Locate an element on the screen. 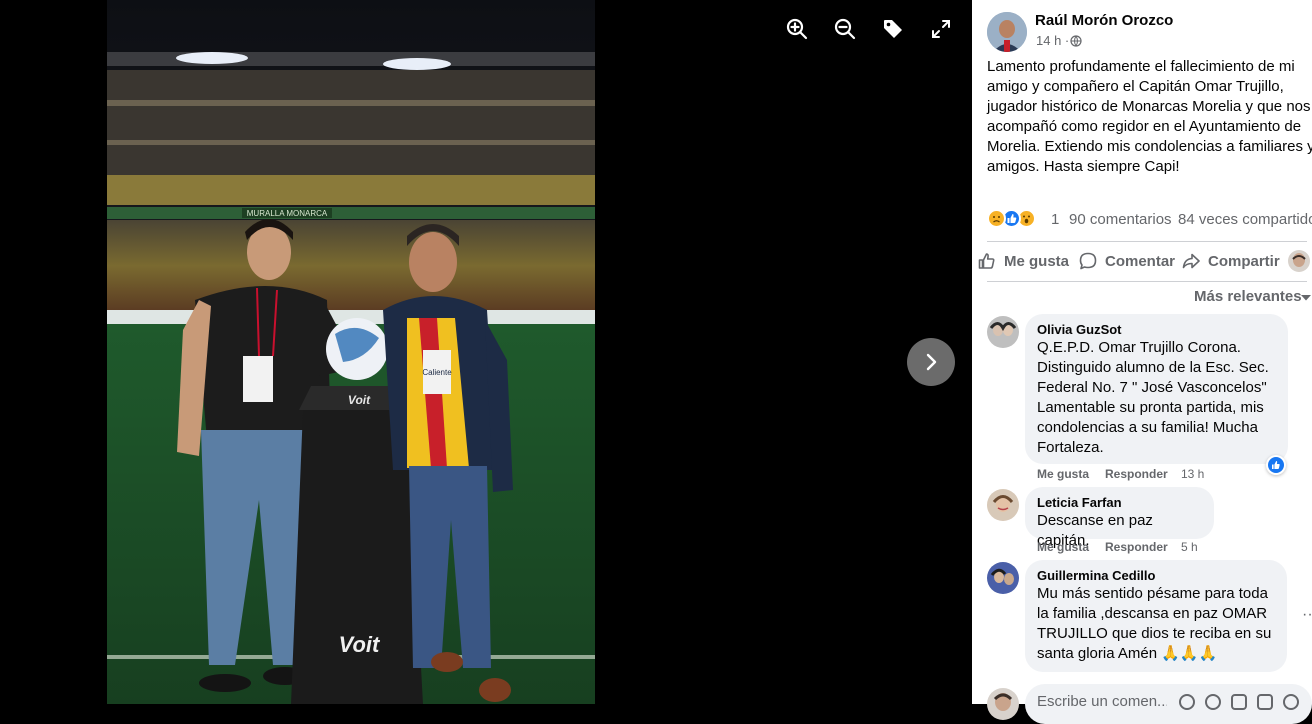 The width and height of the screenshot is (1312, 724). like-label: Me gusta is located at coordinates (1037, 261).